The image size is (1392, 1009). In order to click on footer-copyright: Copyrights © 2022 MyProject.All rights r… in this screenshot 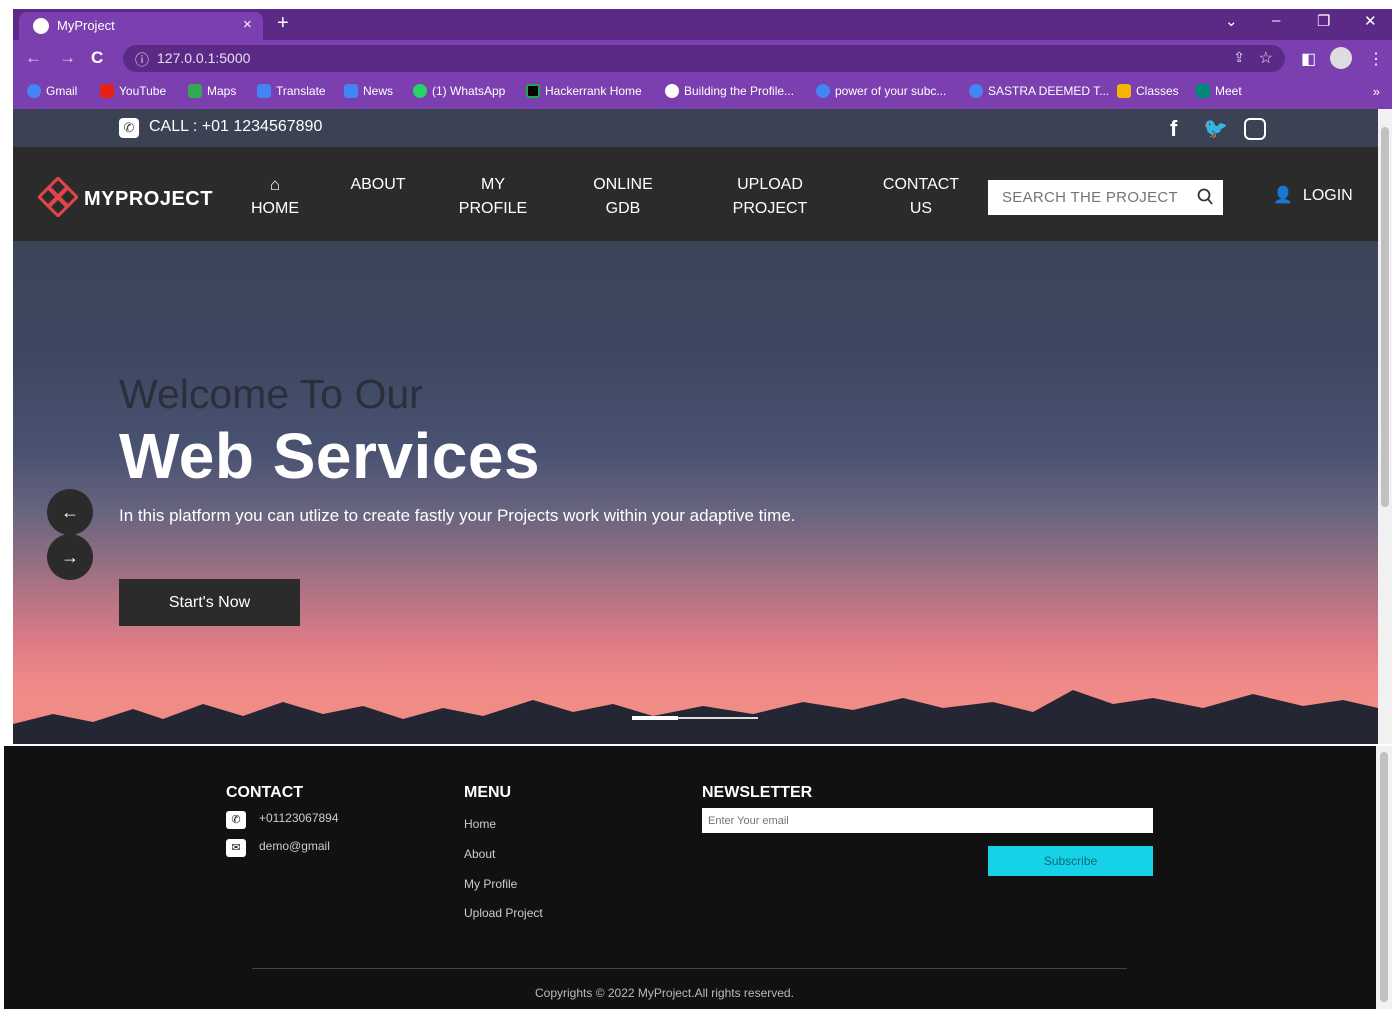, I will do `click(664, 993)`.